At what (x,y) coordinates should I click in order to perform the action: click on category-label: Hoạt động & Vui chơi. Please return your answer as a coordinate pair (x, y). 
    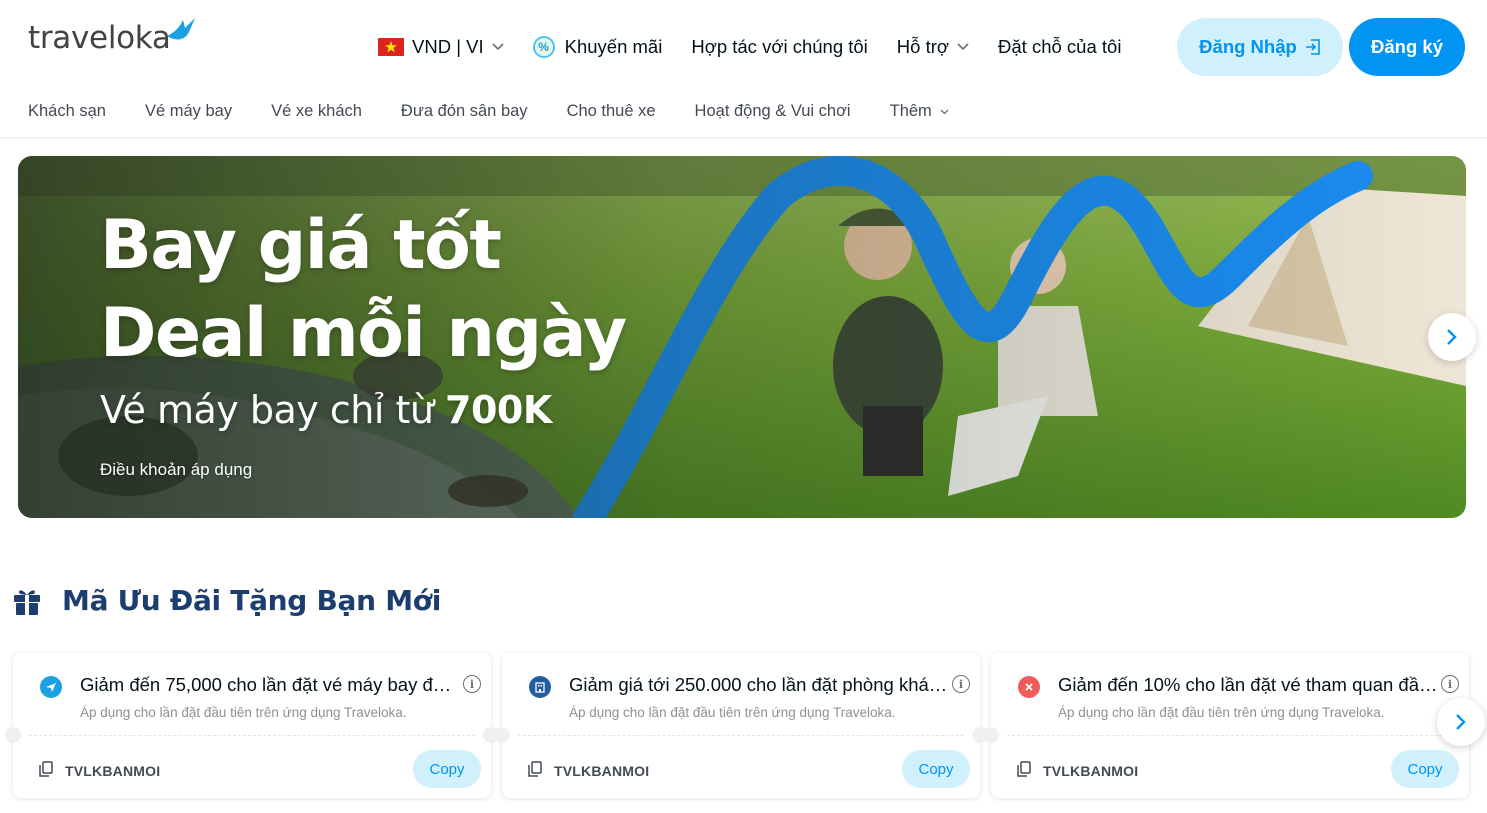
    Looking at the image, I should click on (772, 111).